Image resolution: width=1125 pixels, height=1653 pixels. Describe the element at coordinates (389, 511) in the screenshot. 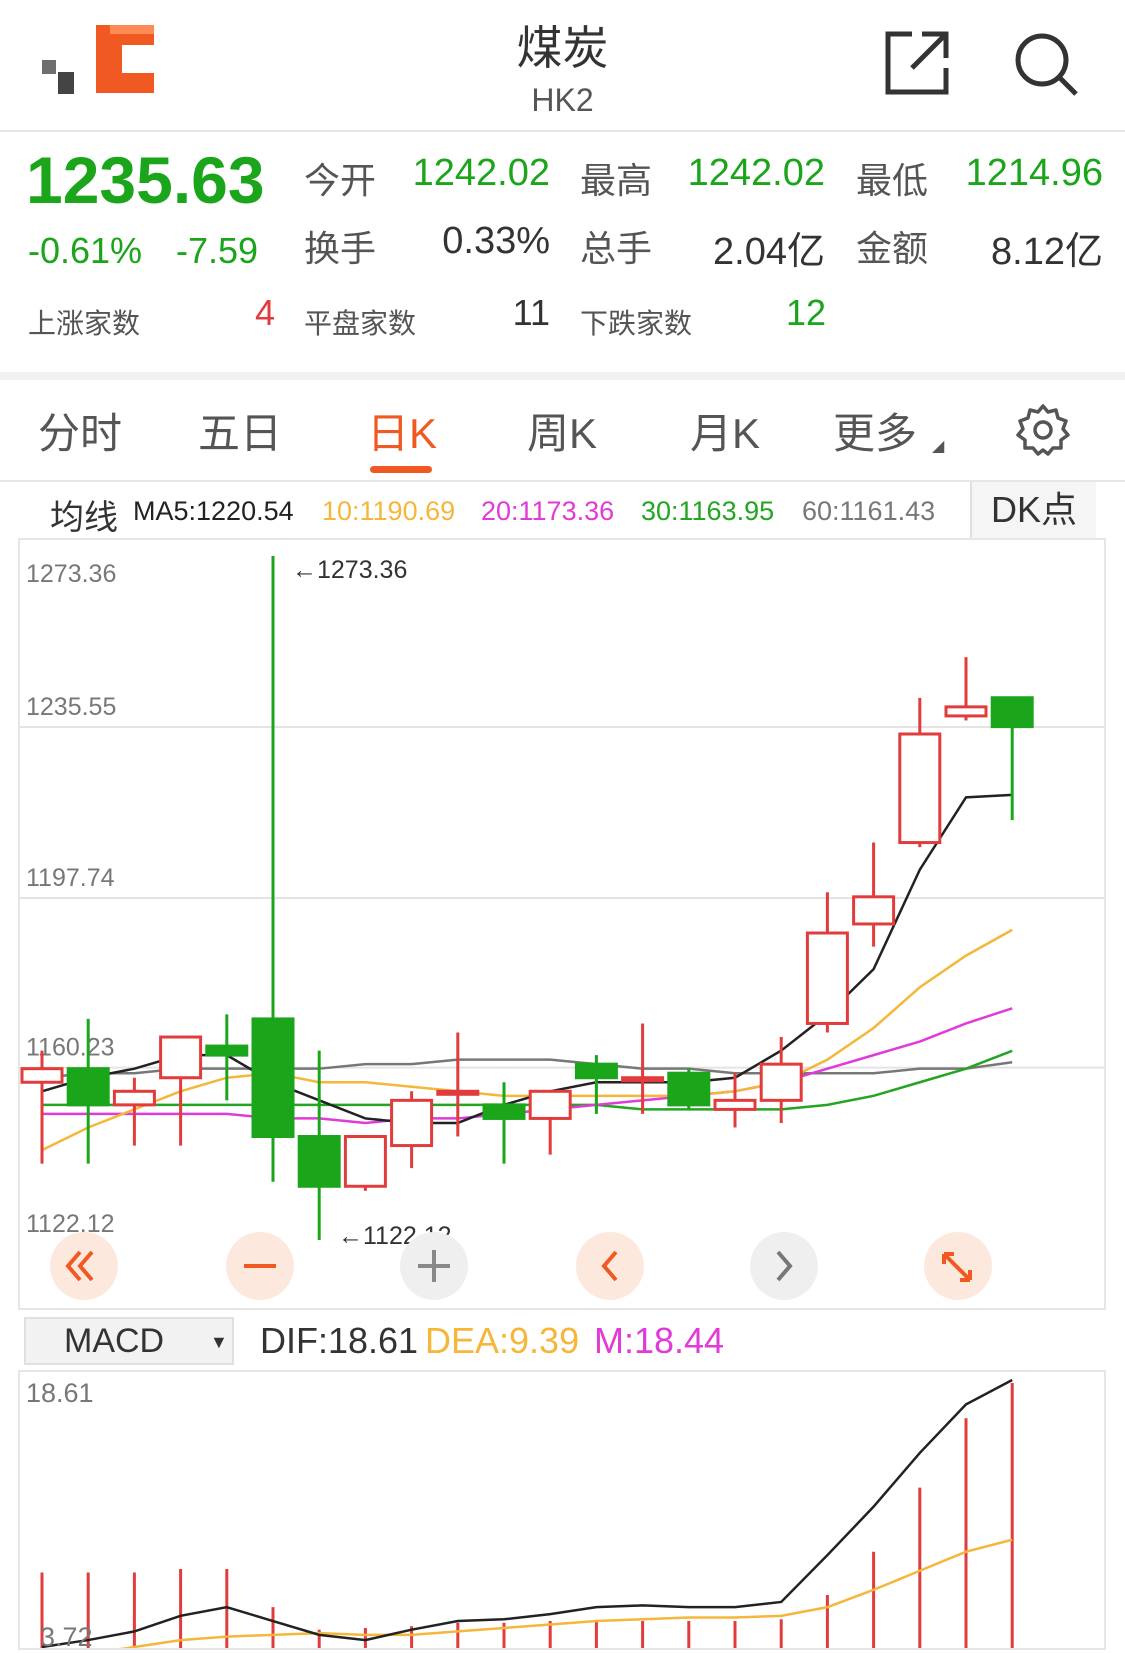

I see `ma10-value: 10:1190.69` at that location.